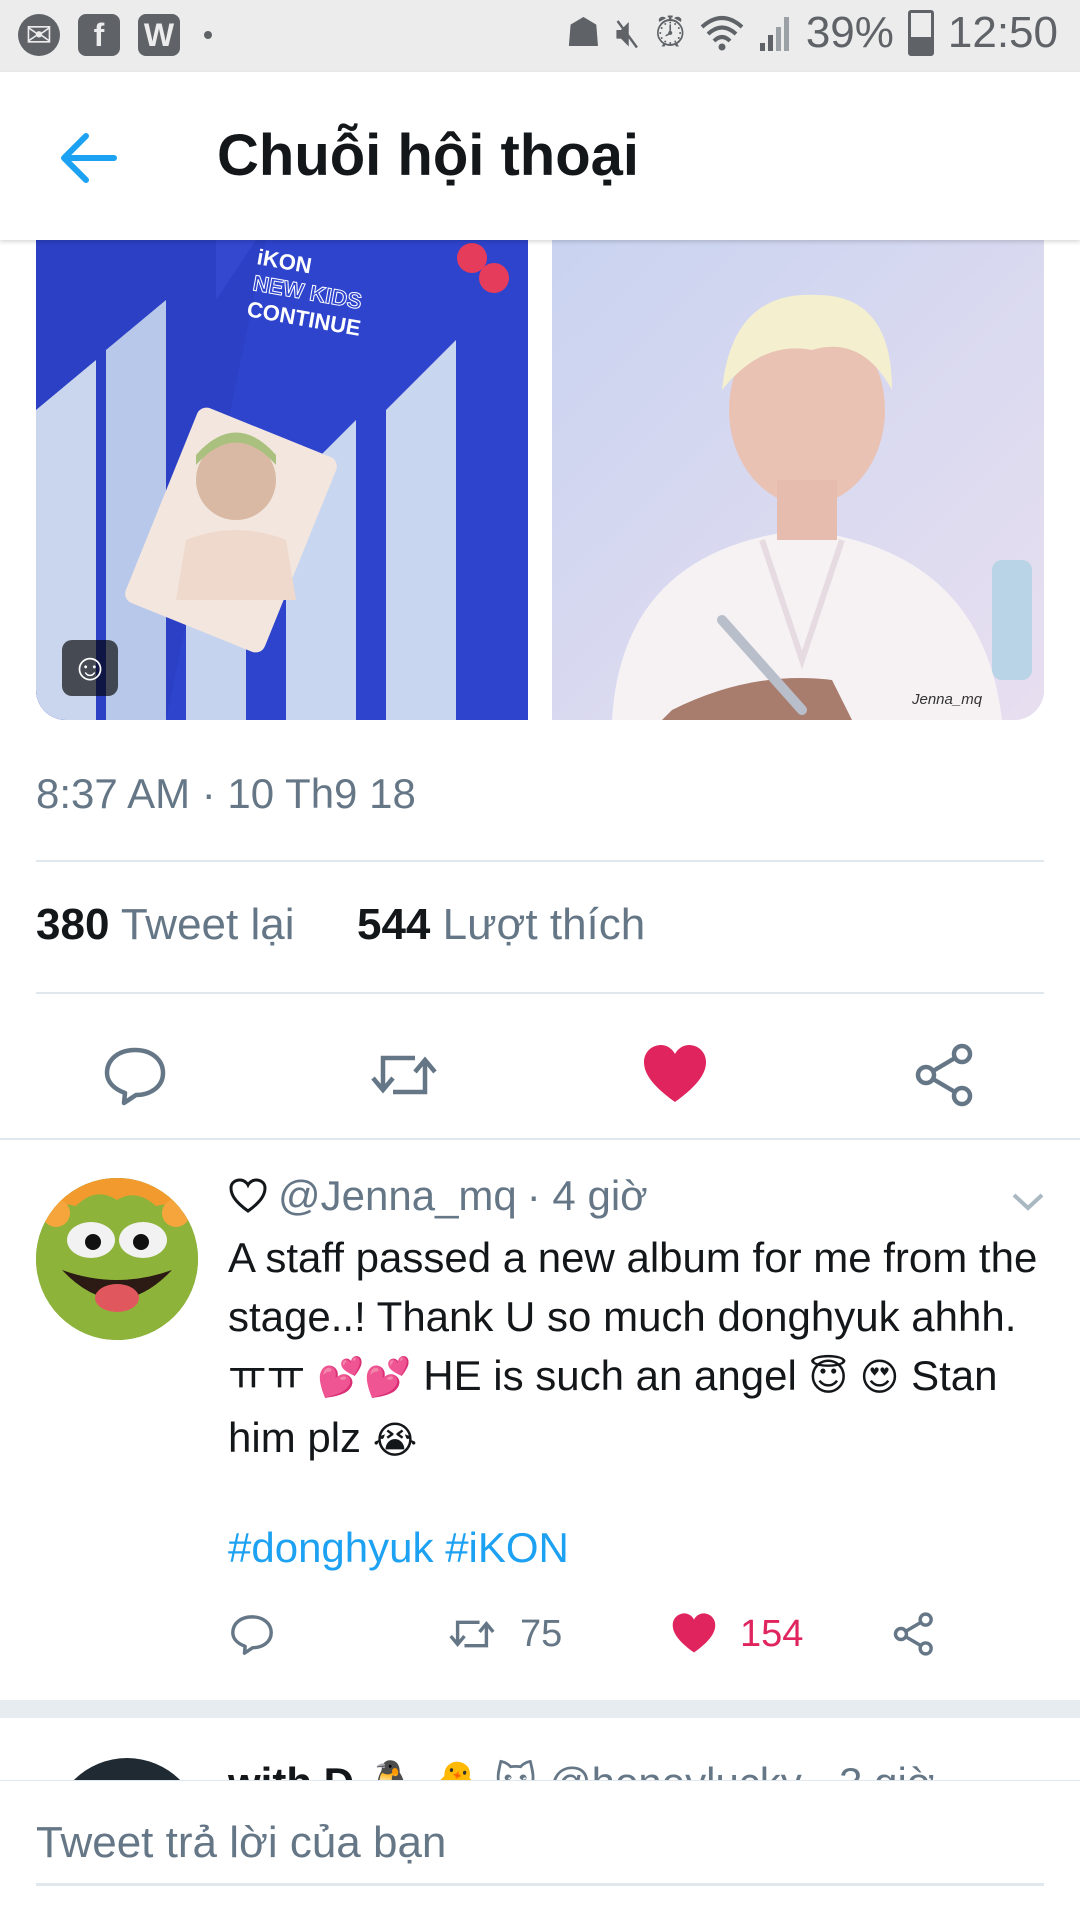  What do you see at coordinates (772, 1633) in the screenshot?
I see `reply-like-count: 154` at bounding box center [772, 1633].